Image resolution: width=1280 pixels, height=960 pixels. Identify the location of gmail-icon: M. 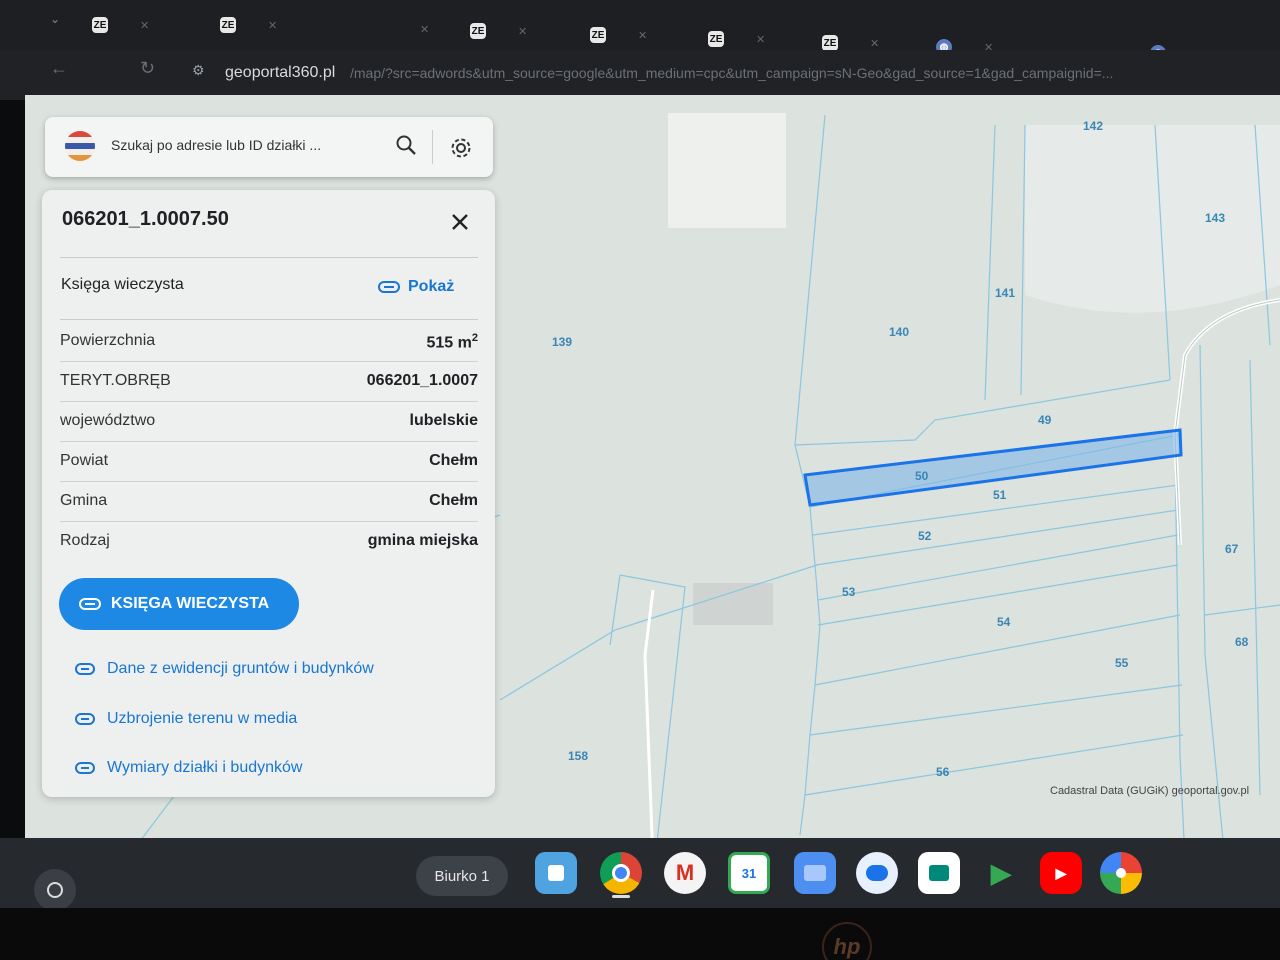
(685, 873).